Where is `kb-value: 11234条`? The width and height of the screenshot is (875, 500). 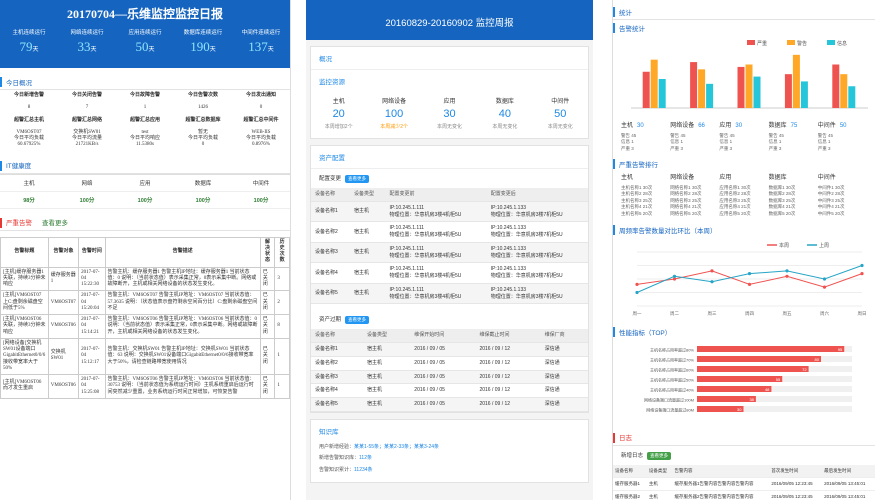
kb-value: 11234条 is located at coordinates (363, 470).